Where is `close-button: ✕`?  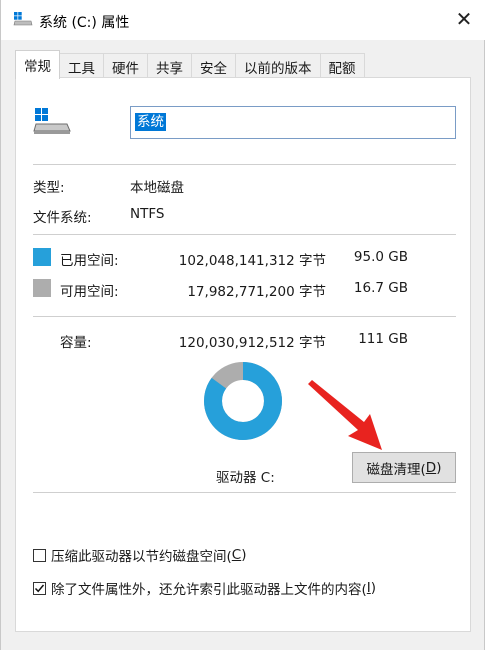 close-button: ✕ is located at coordinates (464, 19).